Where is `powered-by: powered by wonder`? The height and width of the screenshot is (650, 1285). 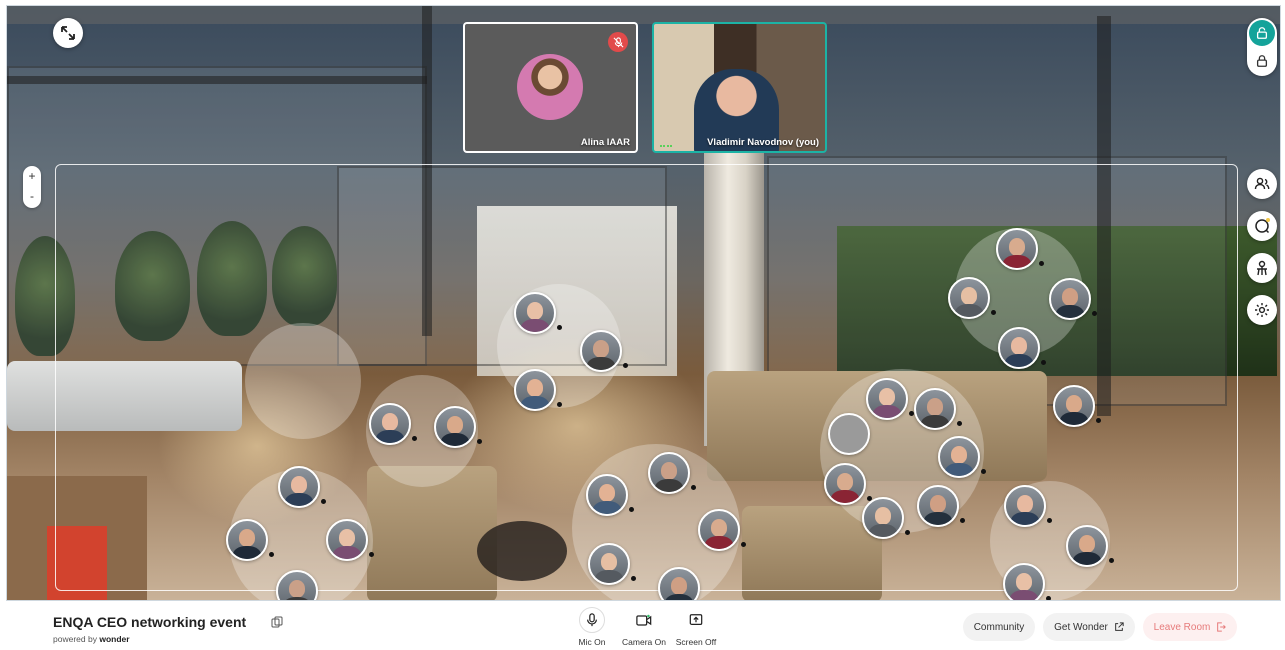
powered-by: powered by wonder is located at coordinates (91, 639).